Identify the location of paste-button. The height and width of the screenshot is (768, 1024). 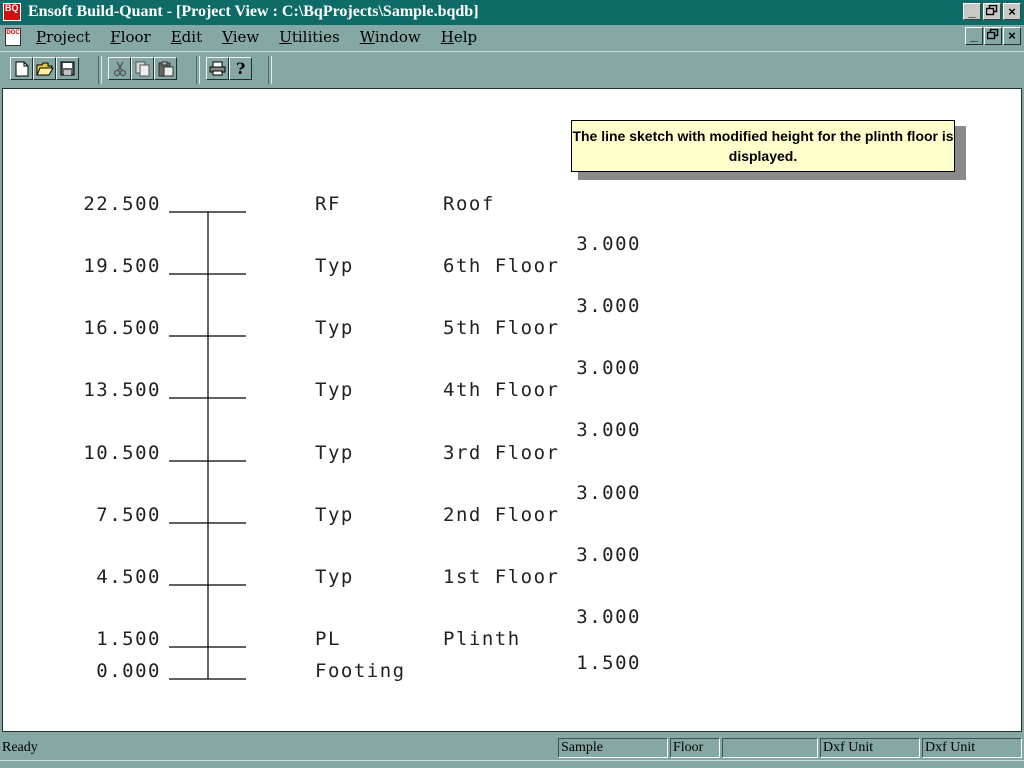
(165, 68).